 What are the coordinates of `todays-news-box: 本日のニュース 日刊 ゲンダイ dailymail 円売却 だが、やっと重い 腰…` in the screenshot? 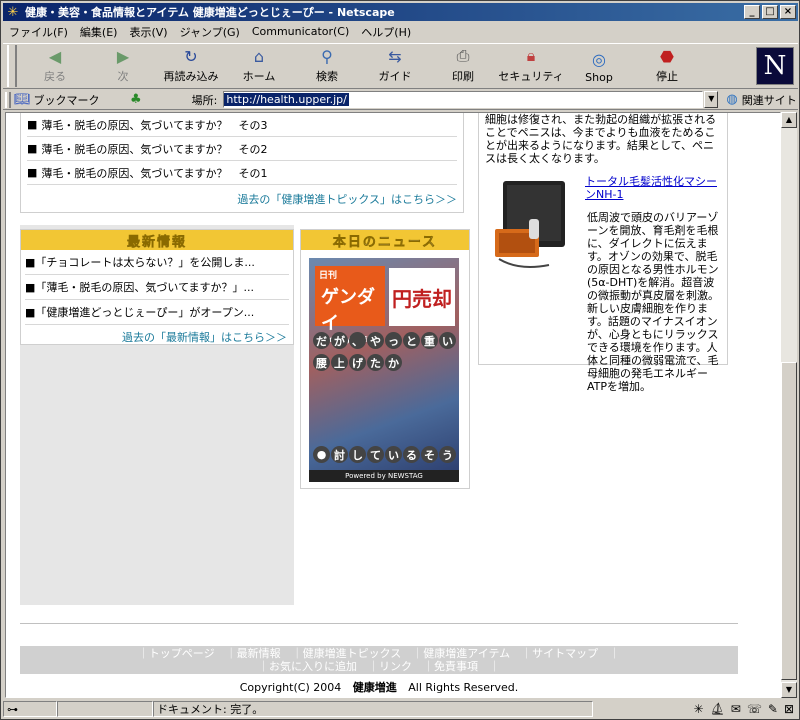 It's located at (385, 359).